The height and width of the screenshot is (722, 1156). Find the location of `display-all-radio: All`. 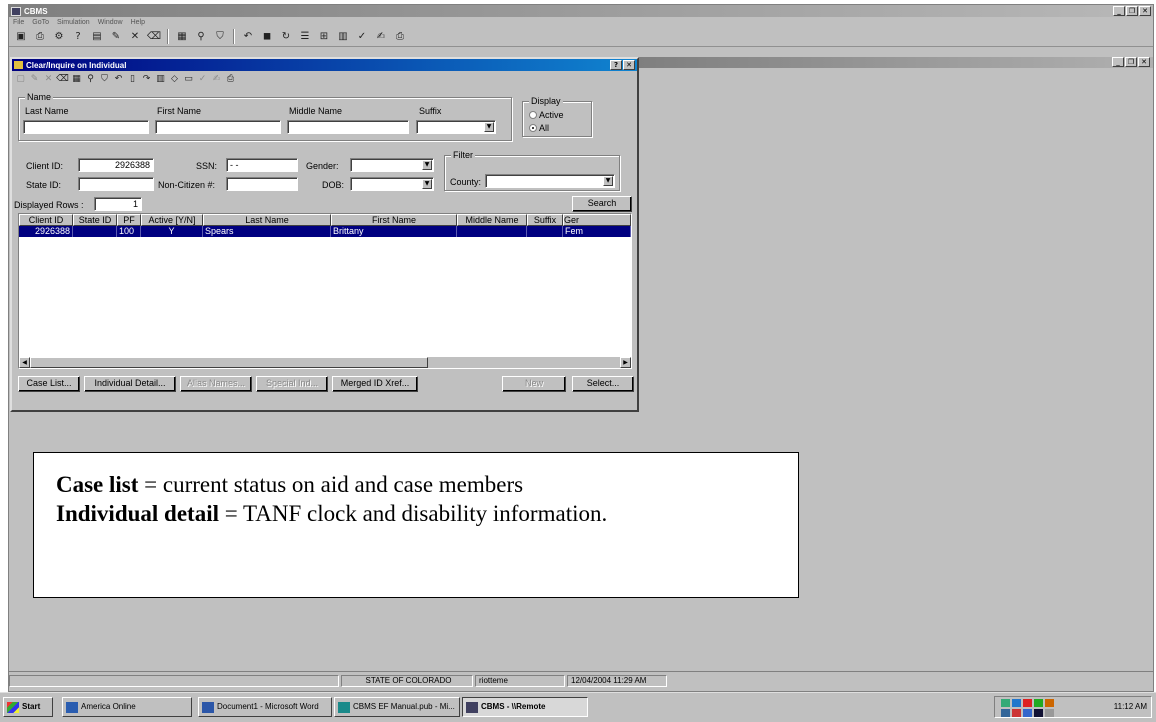

display-all-radio: All is located at coordinates (539, 128).